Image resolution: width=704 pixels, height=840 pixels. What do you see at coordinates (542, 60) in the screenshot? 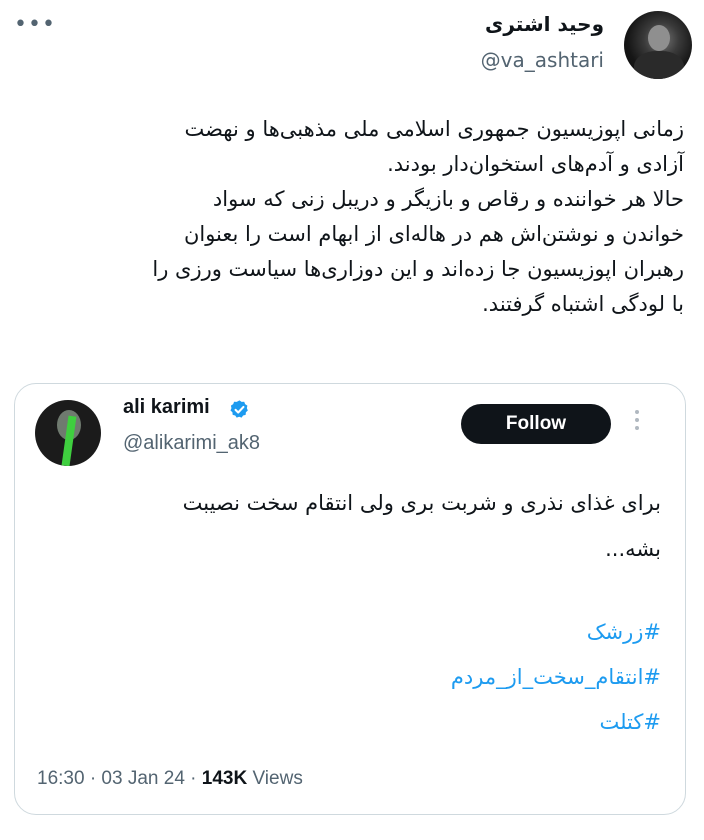
I see `author-handle: @va_ashtari` at bounding box center [542, 60].